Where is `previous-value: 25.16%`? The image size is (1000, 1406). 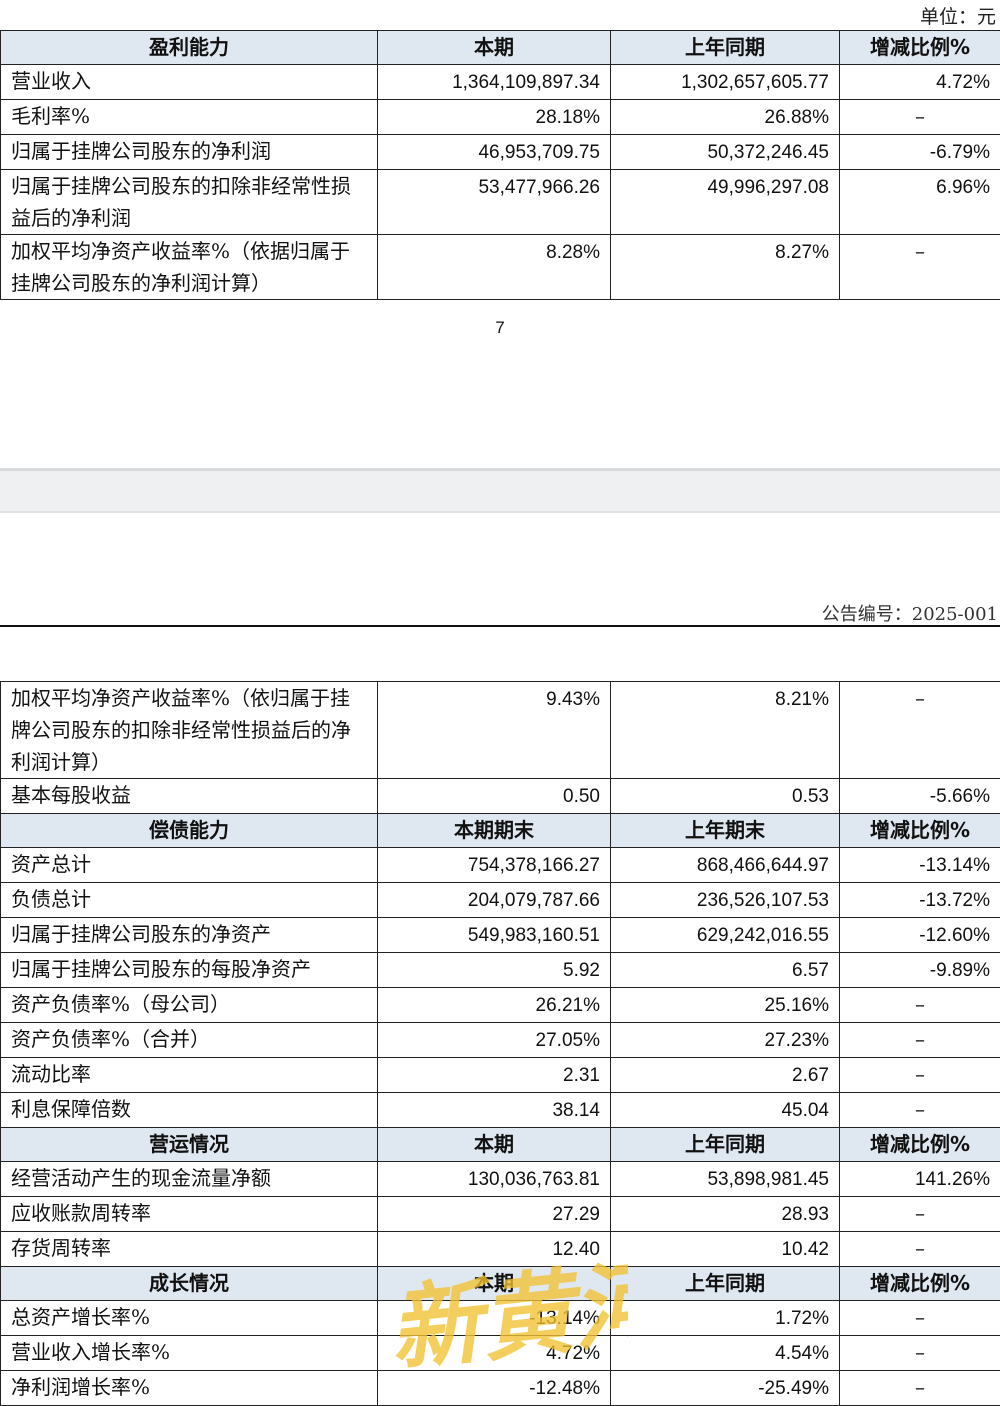 previous-value: 25.16% is located at coordinates (725, 1005).